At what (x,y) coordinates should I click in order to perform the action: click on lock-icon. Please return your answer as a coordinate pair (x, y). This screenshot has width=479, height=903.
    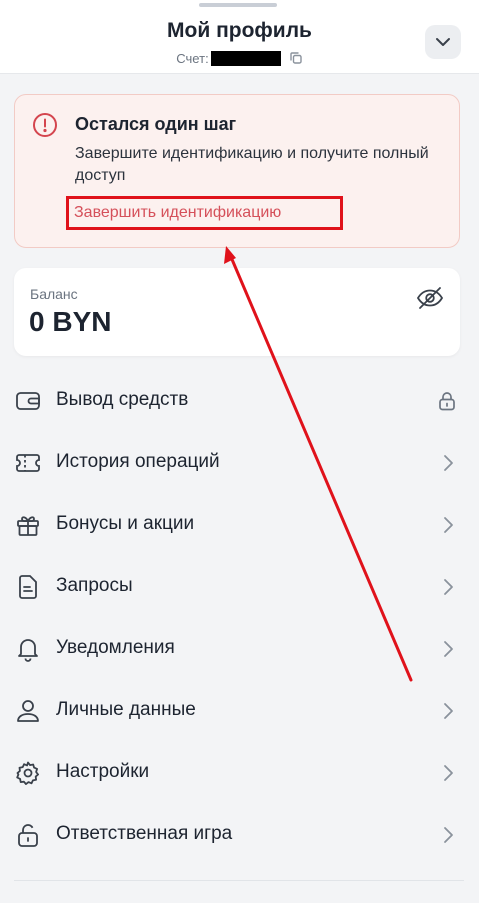
    Looking at the image, I should click on (447, 401).